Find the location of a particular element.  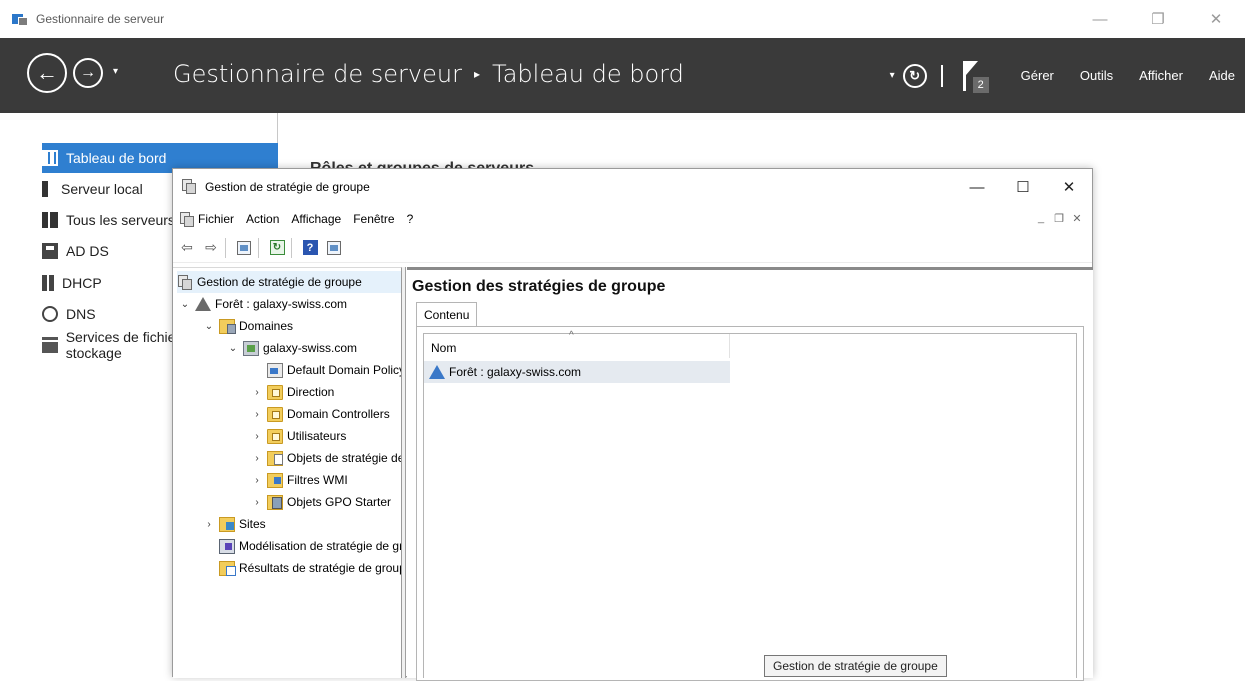

file-services-icon is located at coordinates (50, 345).